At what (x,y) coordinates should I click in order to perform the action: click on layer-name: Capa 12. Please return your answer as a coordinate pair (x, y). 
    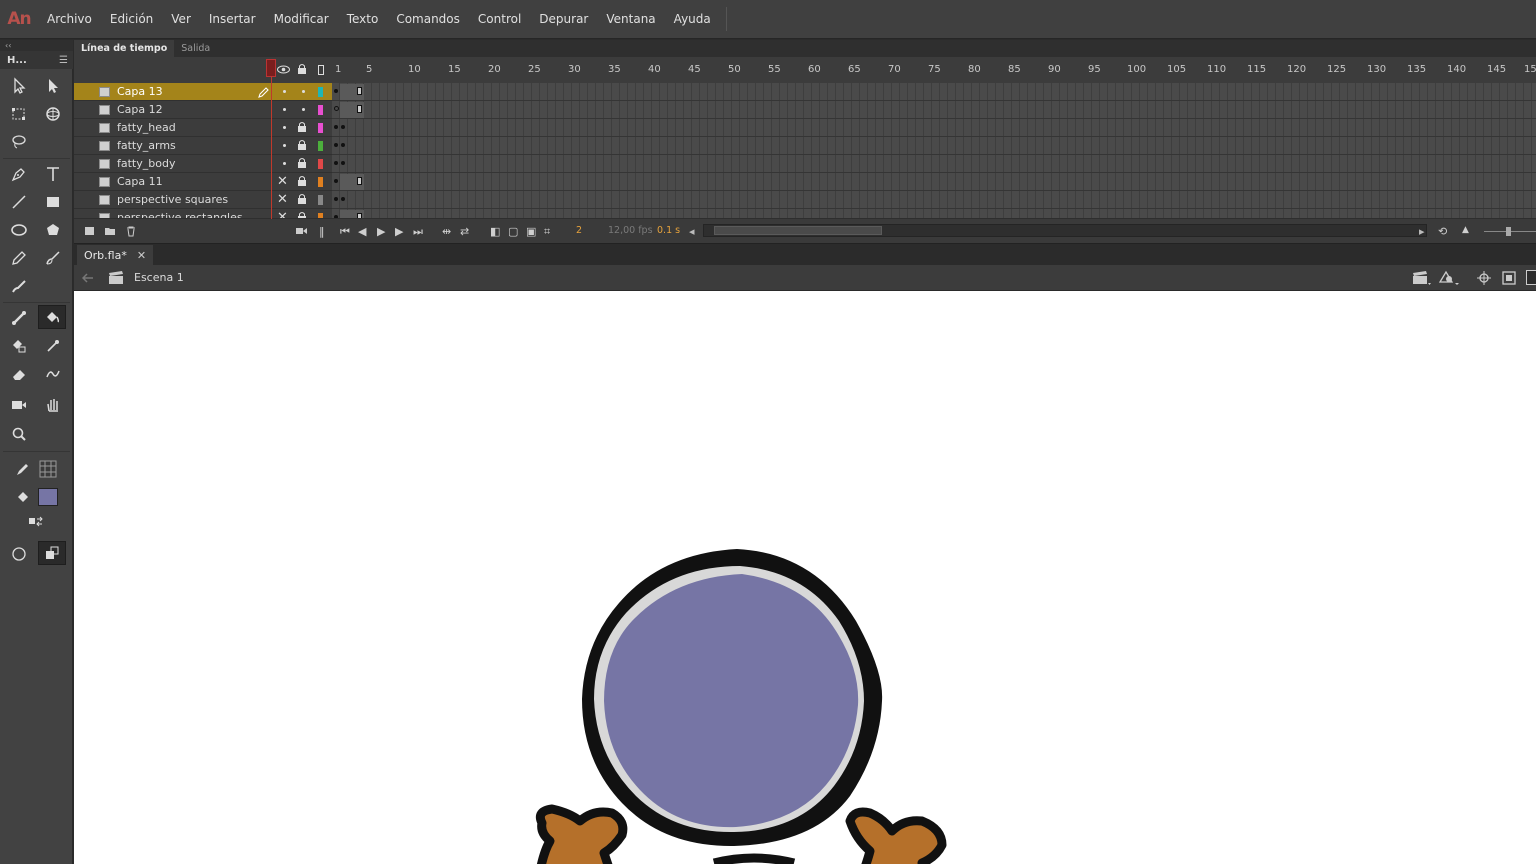
    Looking at the image, I should click on (140, 109).